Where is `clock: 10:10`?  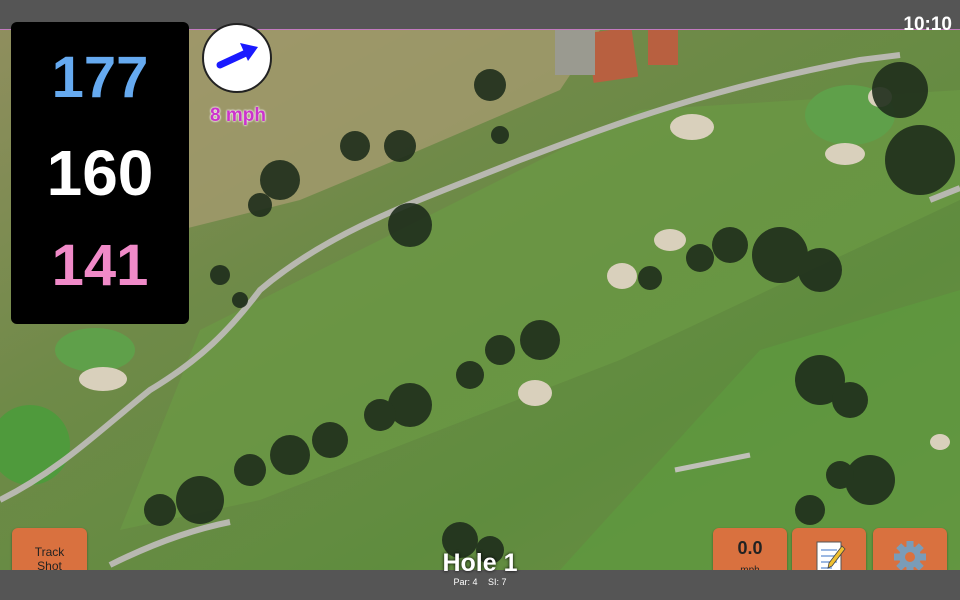
clock: 10:10 is located at coordinates (927, 24).